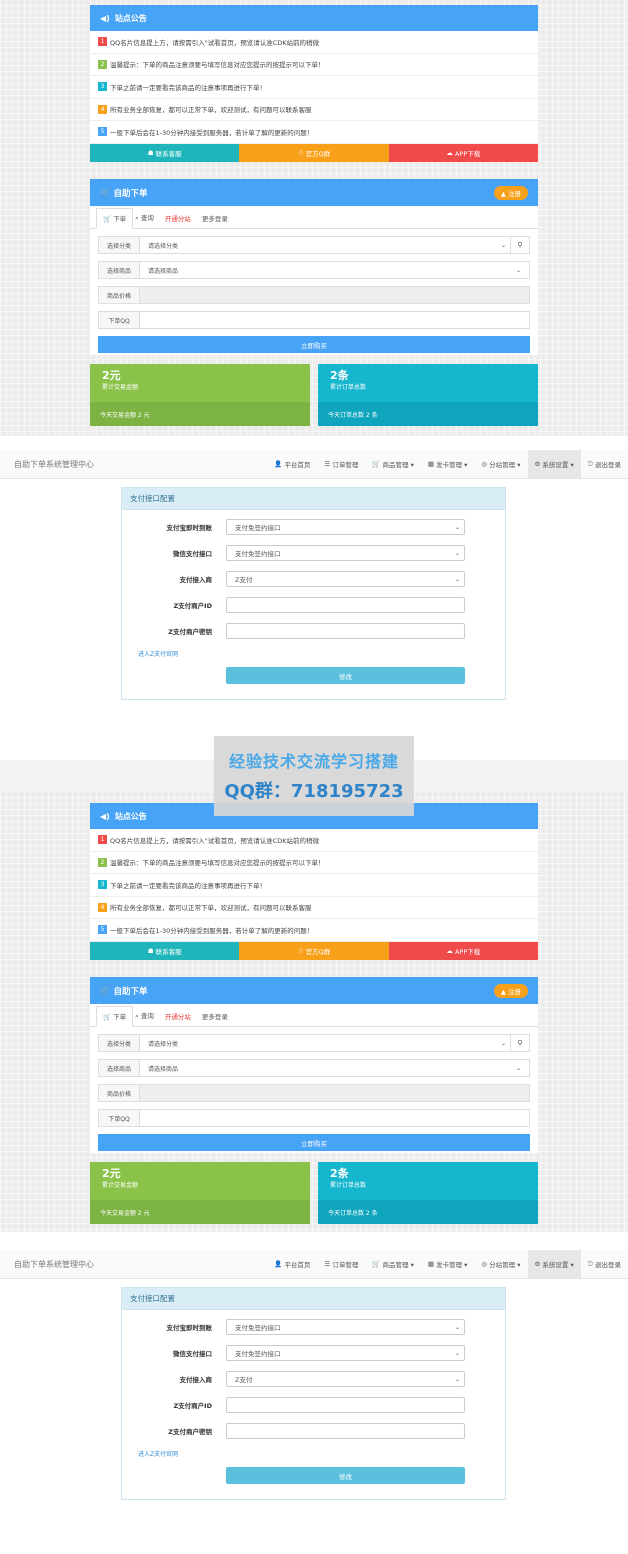 The width and height of the screenshot is (628, 1554). Describe the element at coordinates (334, 1093) in the screenshot. I see `price-field` at that location.